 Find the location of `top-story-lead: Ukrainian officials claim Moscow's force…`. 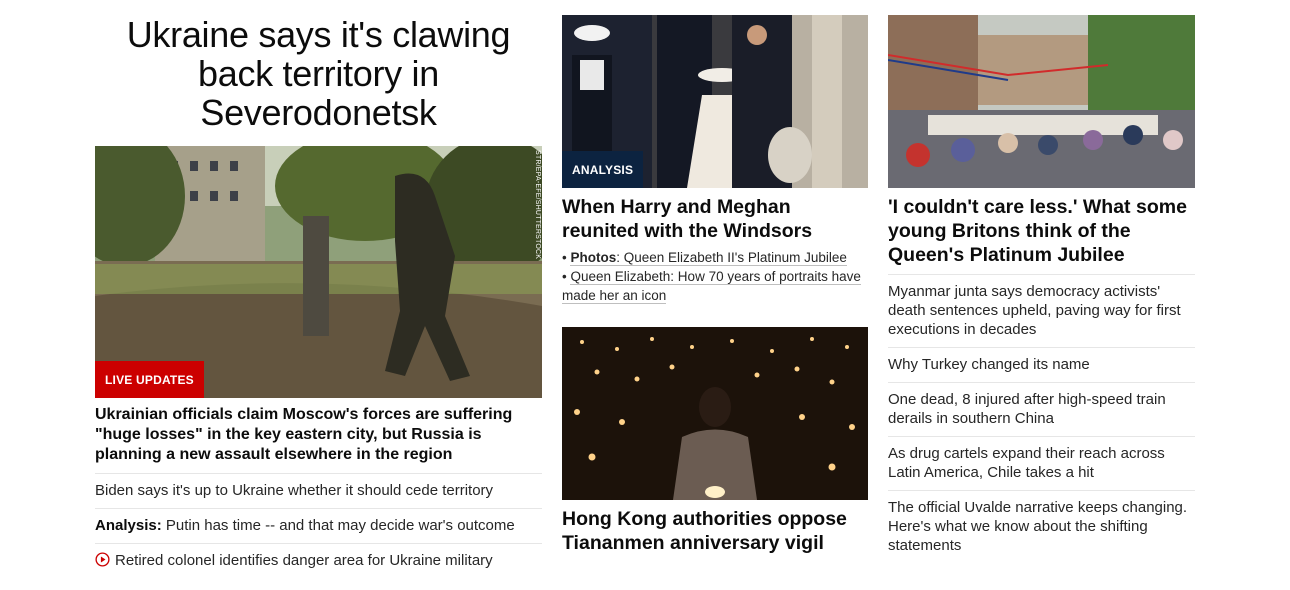

top-story-lead: Ukrainian officials claim Moscow's force… is located at coordinates (318, 435).